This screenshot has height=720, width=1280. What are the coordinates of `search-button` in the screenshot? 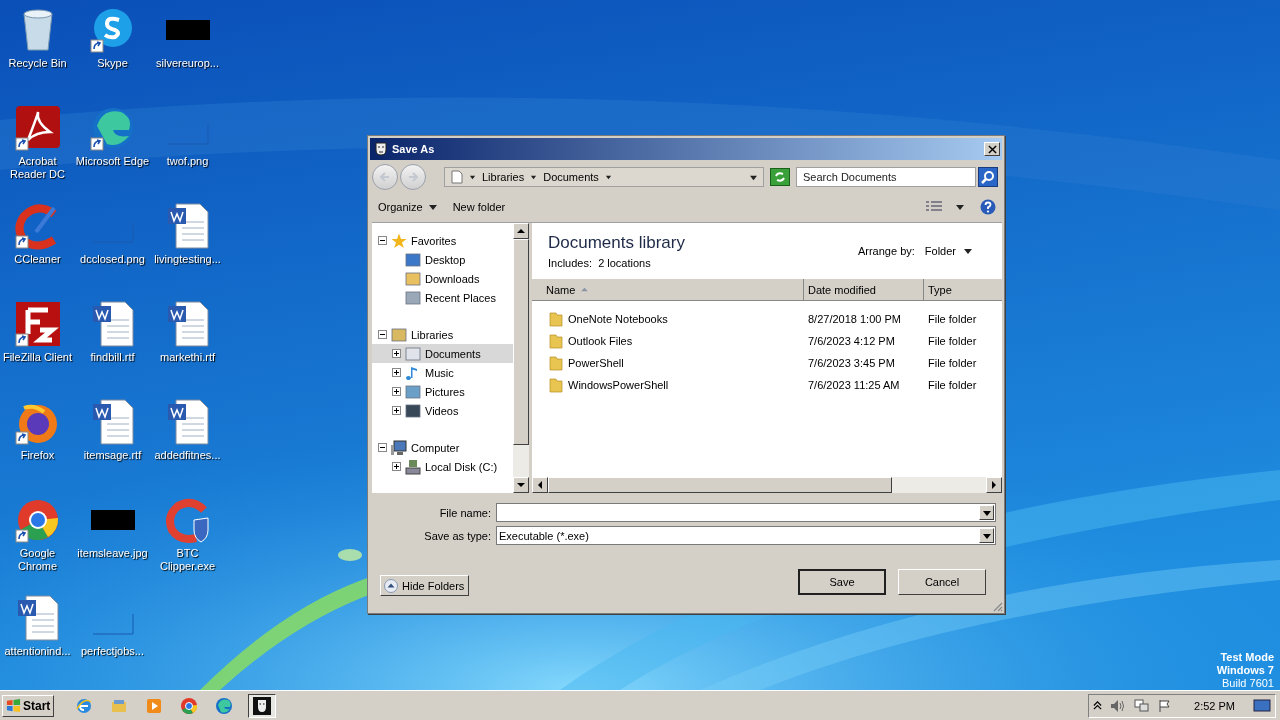 It's located at (988, 177).